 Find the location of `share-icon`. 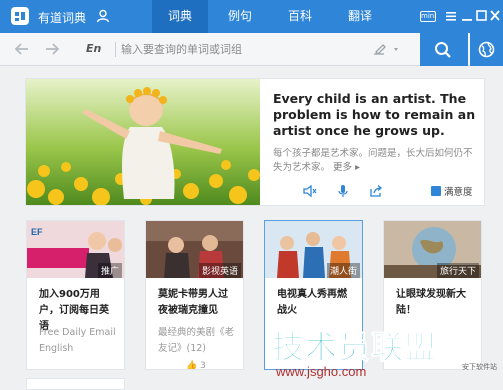

share-icon is located at coordinates (376, 191).